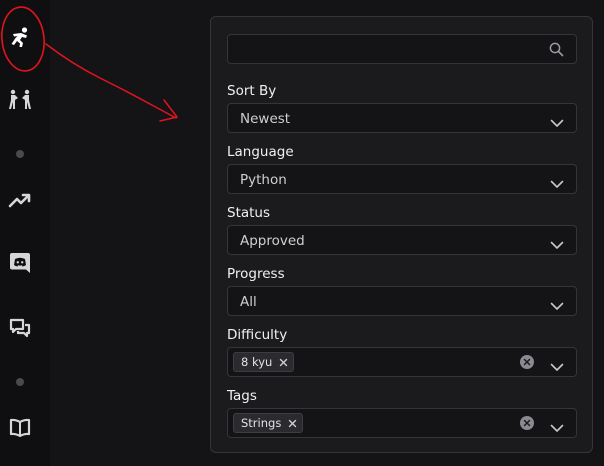 This screenshot has width=604, height=466. I want to click on difficulty-label: Difficulty, so click(257, 335).